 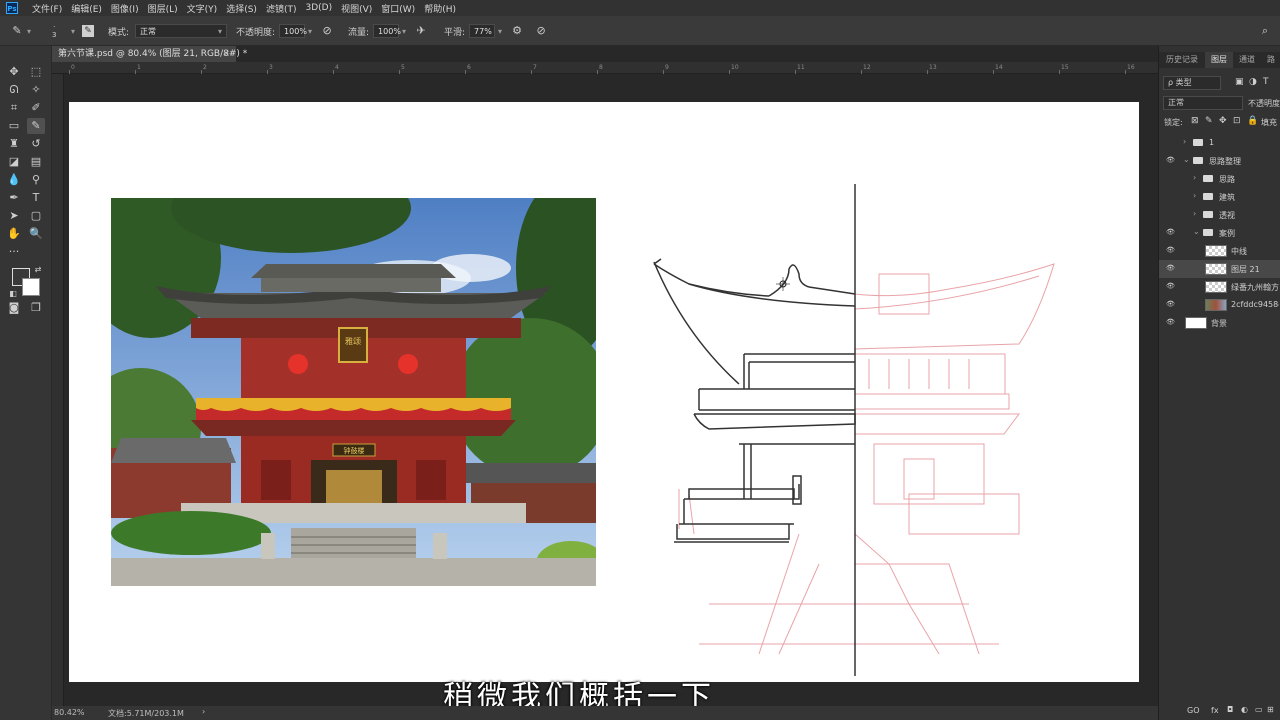 I want to click on layer-row: 👁 绿番九州翰方, so click(x=1219, y=287).